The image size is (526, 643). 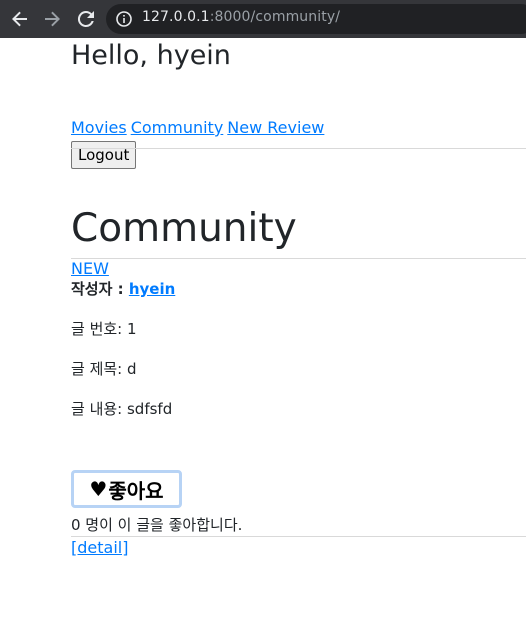 I want to click on heart-icon: ♥, so click(x=98, y=489).